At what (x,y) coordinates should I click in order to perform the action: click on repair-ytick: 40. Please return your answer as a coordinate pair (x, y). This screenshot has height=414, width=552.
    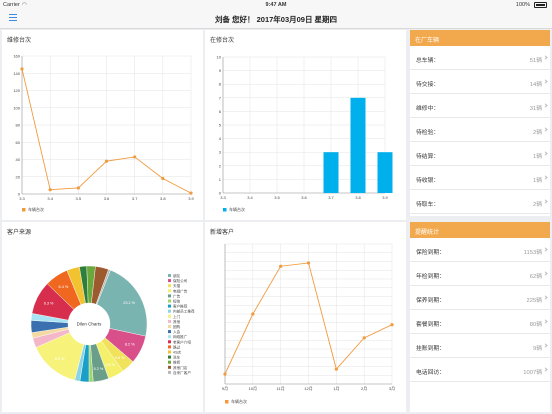
    Looking at the image, I should click on (18, 159).